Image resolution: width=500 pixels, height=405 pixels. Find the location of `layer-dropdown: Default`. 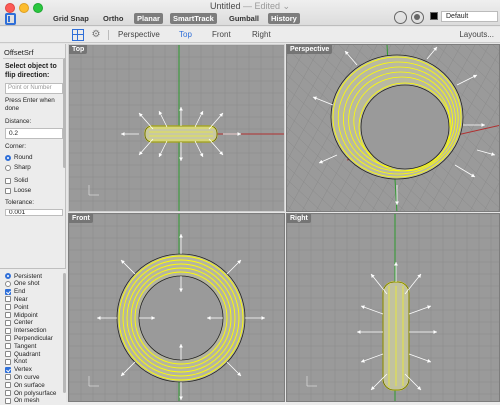

layer-dropdown: Default is located at coordinates (469, 16).